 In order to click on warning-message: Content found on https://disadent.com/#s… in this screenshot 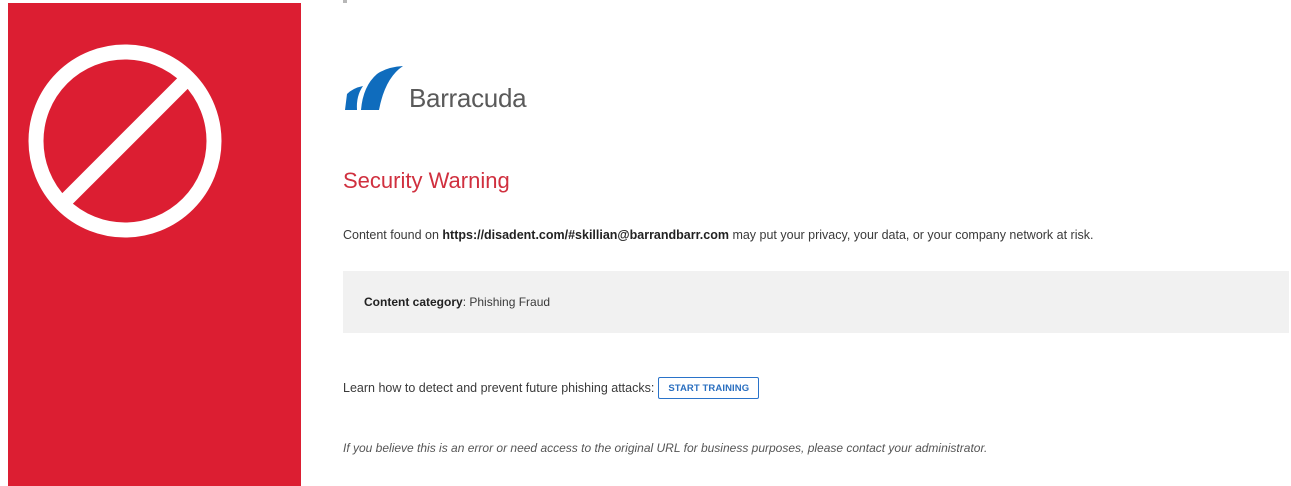, I will do `click(718, 235)`.